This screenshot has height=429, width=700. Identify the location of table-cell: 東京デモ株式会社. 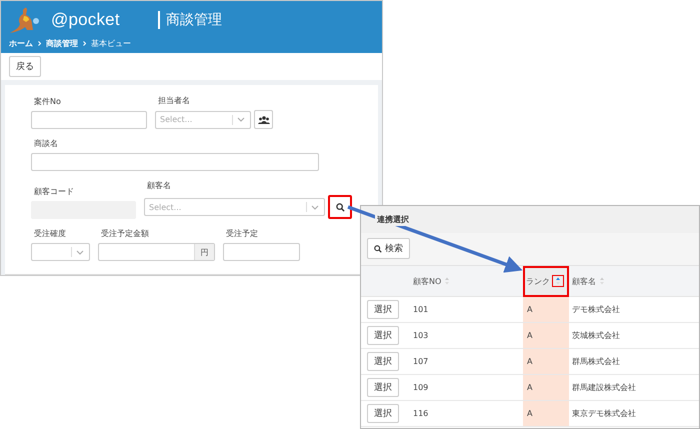
(604, 413).